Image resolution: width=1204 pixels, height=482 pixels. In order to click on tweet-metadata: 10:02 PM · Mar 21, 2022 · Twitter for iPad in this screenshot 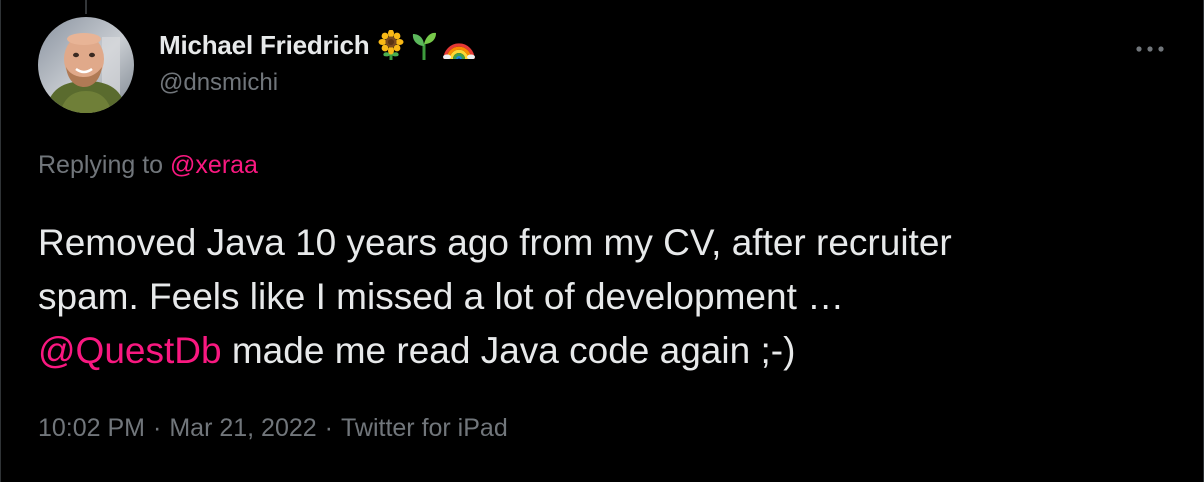, I will do `click(273, 428)`.